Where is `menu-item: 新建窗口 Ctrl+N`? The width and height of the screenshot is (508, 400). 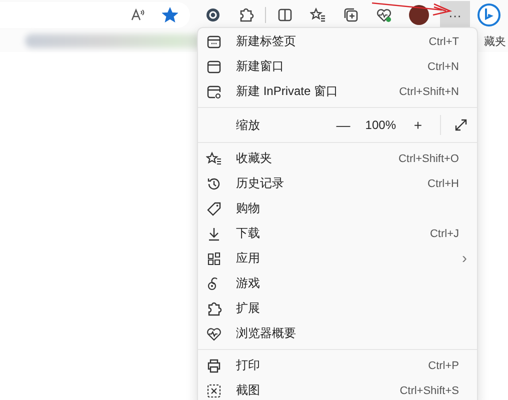 menu-item: 新建窗口 Ctrl+N is located at coordinates (337, 66).